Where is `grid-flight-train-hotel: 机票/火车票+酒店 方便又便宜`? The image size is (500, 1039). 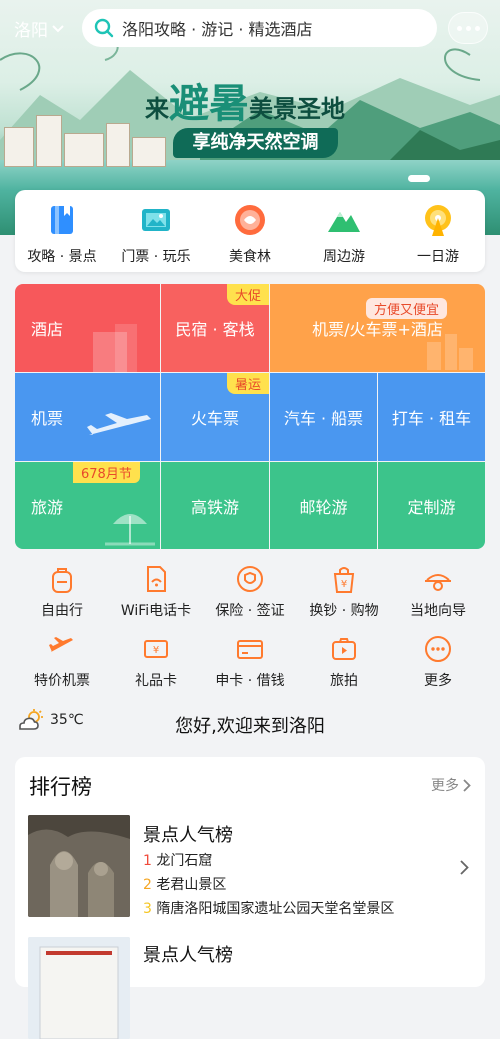 grid-flight-train-hotel: 机票/火车票+酒店 方便又便宜 is located at coordinates (377, 328).